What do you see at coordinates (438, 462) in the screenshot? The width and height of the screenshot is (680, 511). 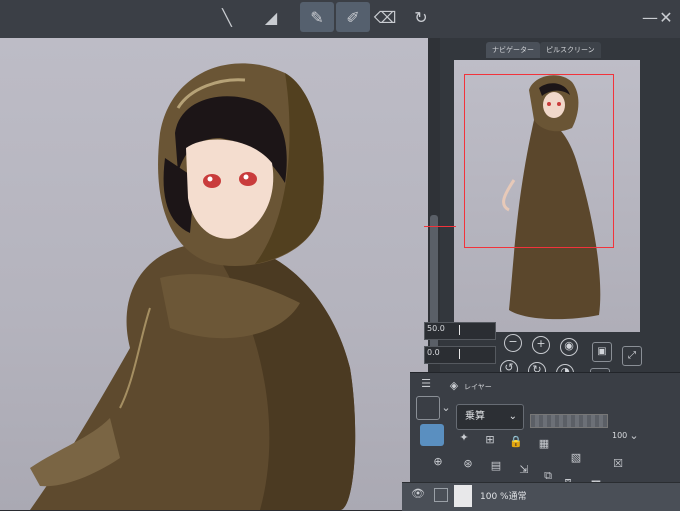 I see `new-raster-layer-icon: ⊕` at bounding box center [438, 462].